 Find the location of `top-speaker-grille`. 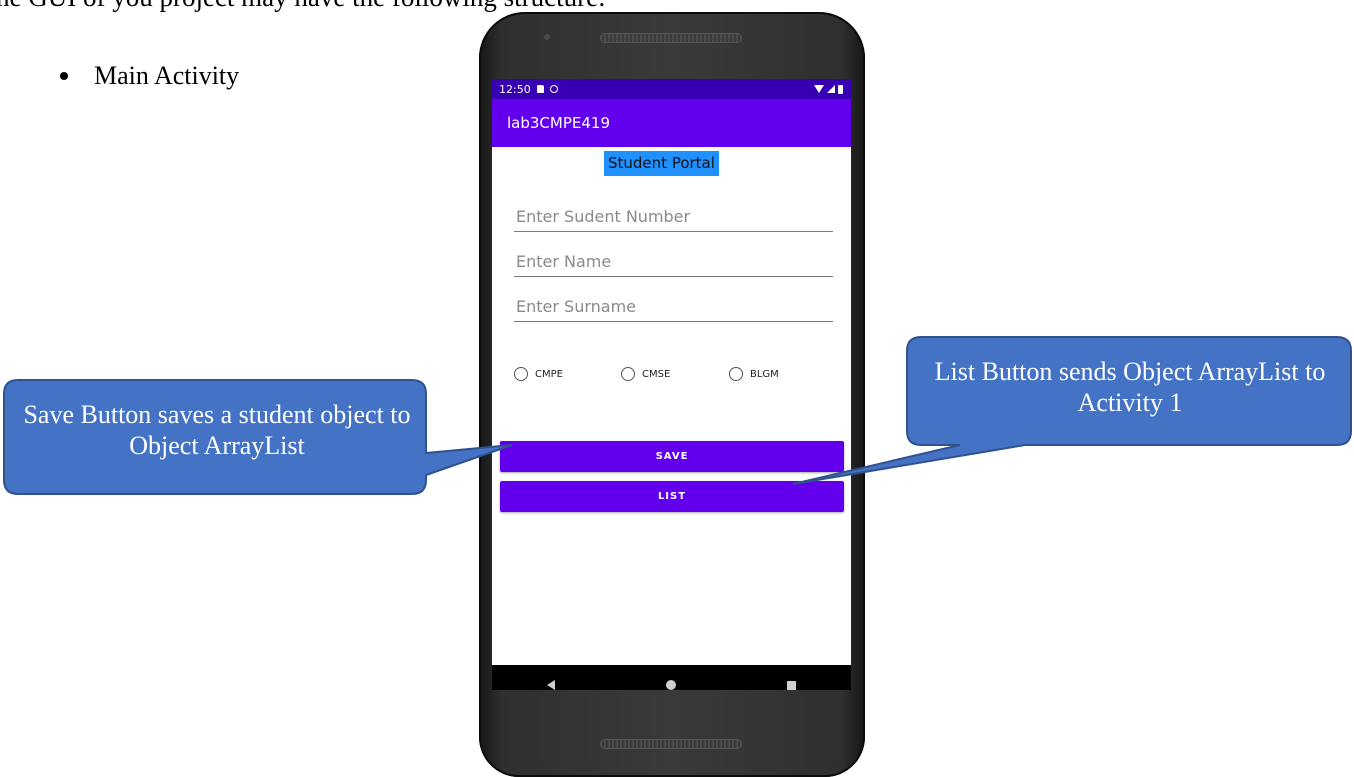

top-speaker-grille is located at coordinates (671, 38).